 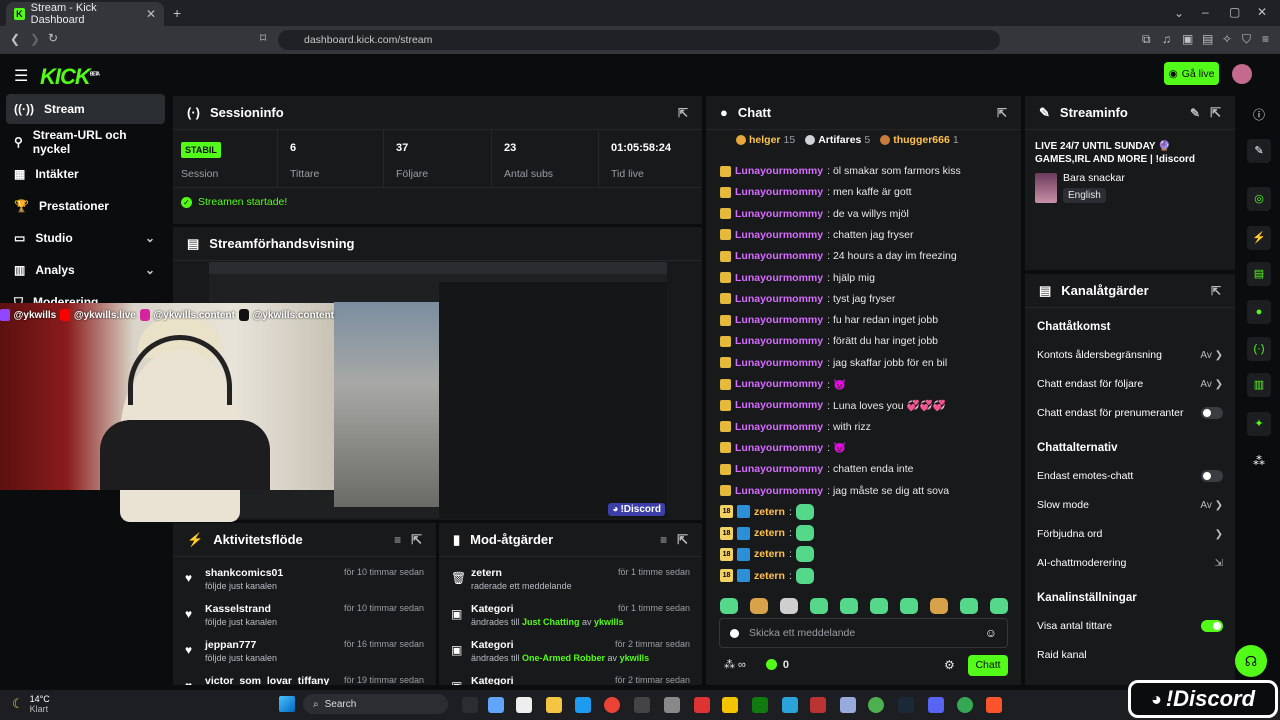 What do you see at coordinates (263, 38) in the screenshot?
I see `bookmark-icon: ⌑` at bounding box center [263, 38].